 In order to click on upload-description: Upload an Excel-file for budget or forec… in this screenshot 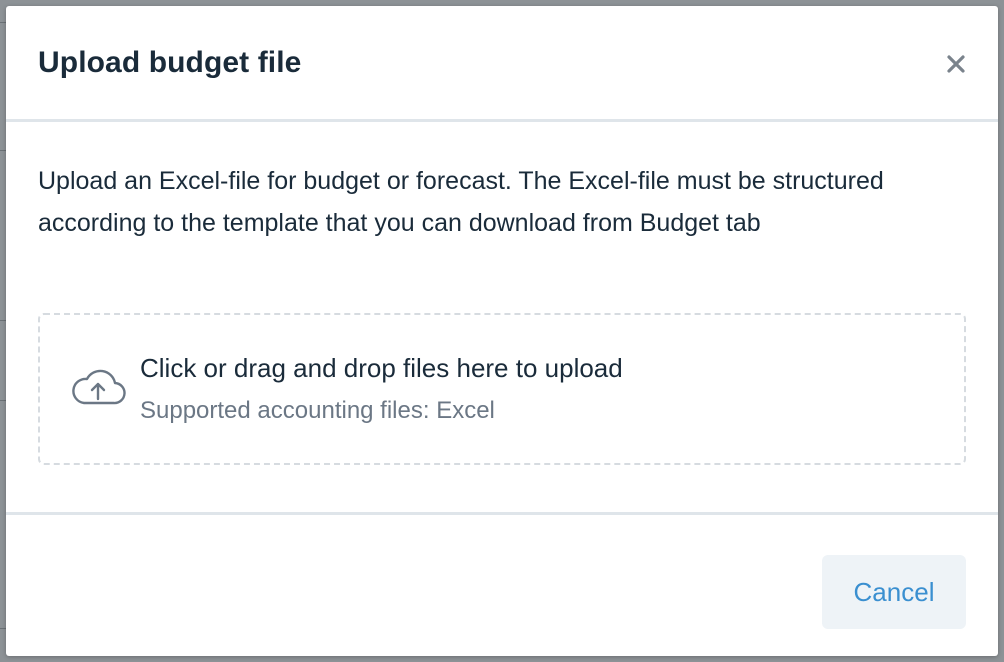, I will do `click(461, 202)`.